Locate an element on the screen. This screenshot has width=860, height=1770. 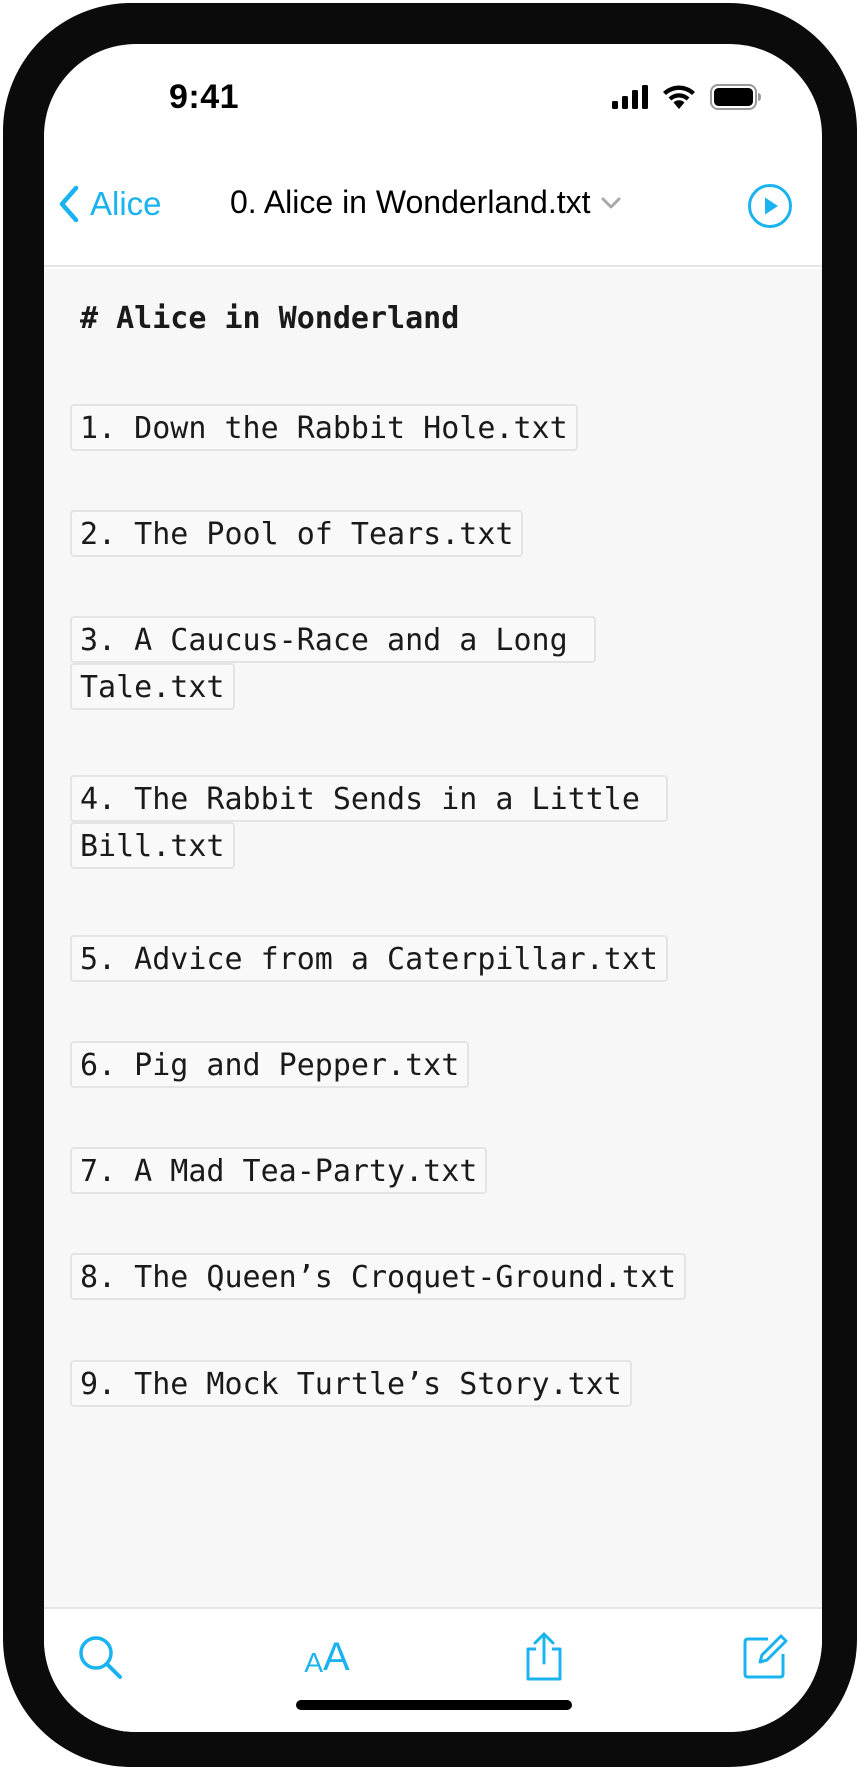
text-size-button: A A is located at coordinates (327, 1657).